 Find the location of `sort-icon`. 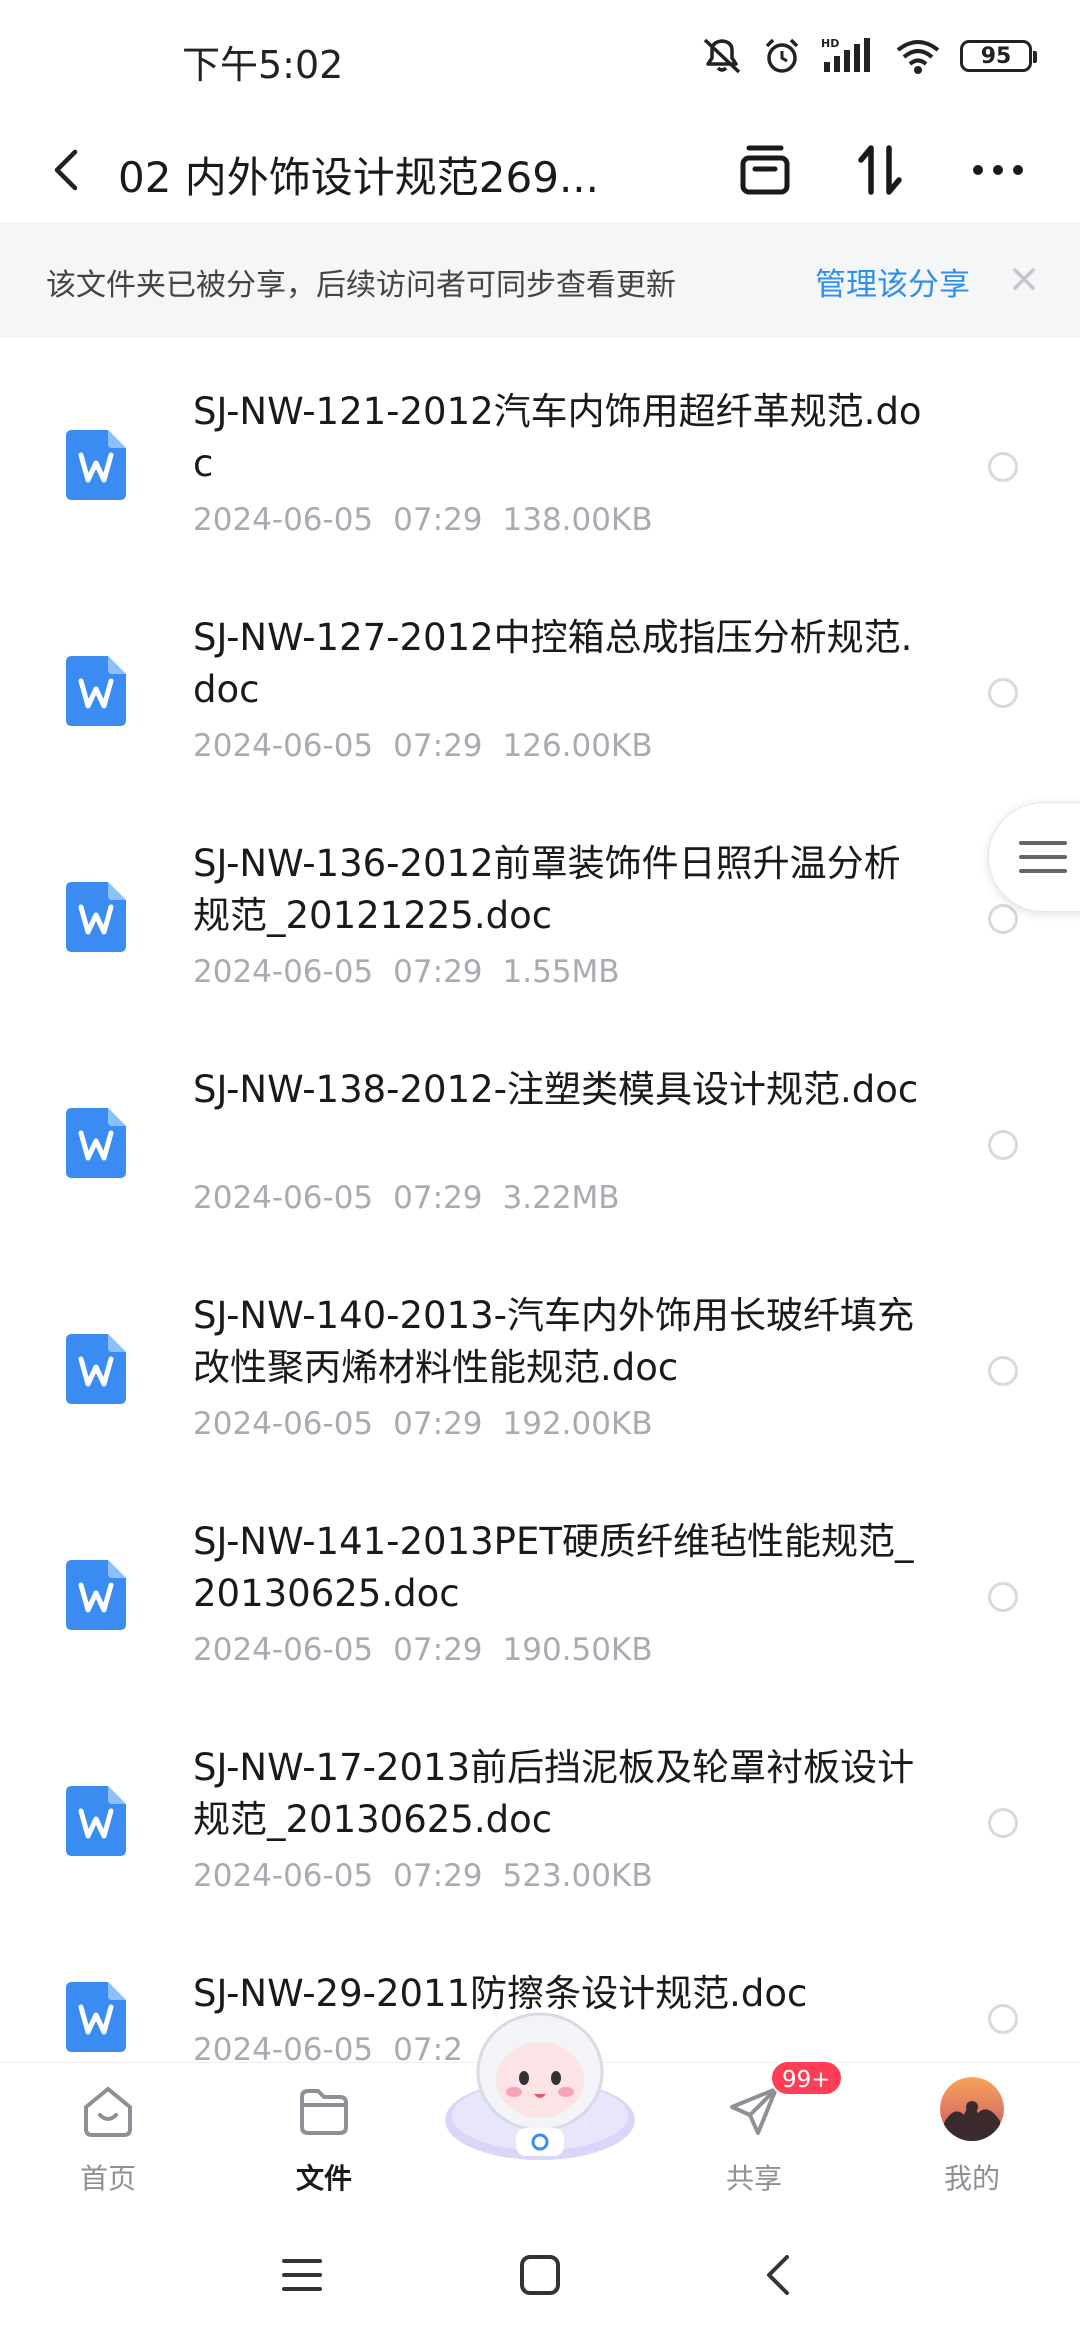

sort-icon is located at coordinates (880, 170).